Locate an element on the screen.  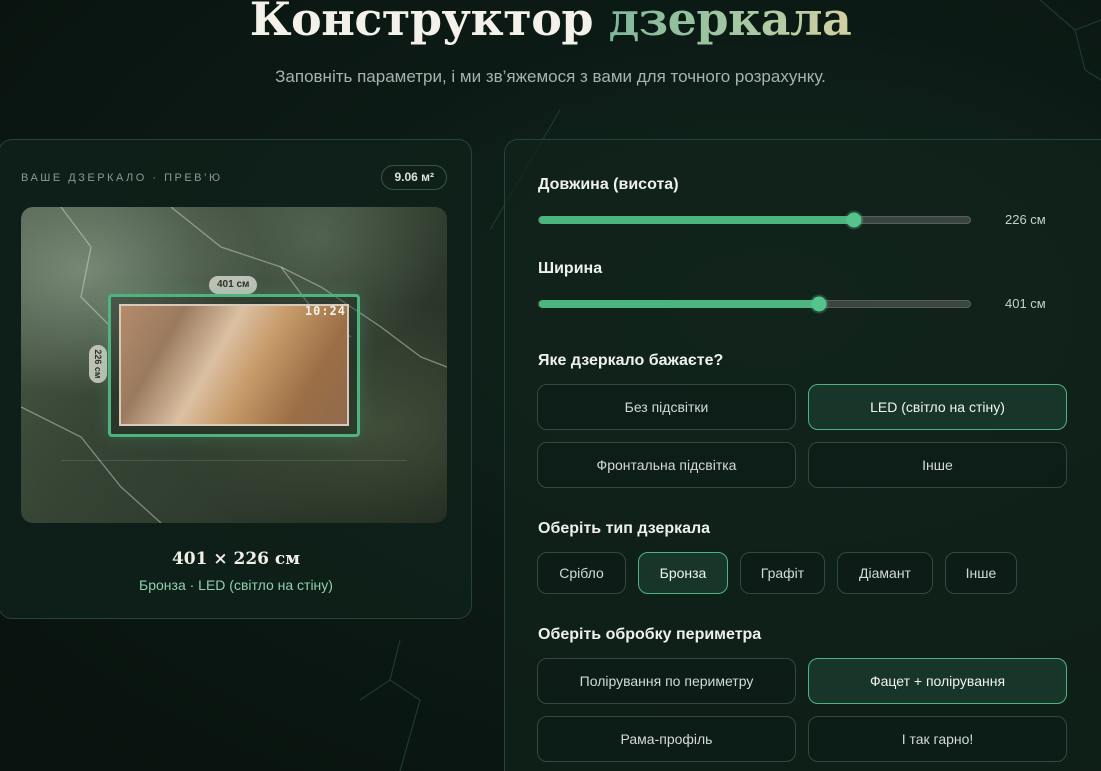
width-slider is located at coordinates (754, 304).